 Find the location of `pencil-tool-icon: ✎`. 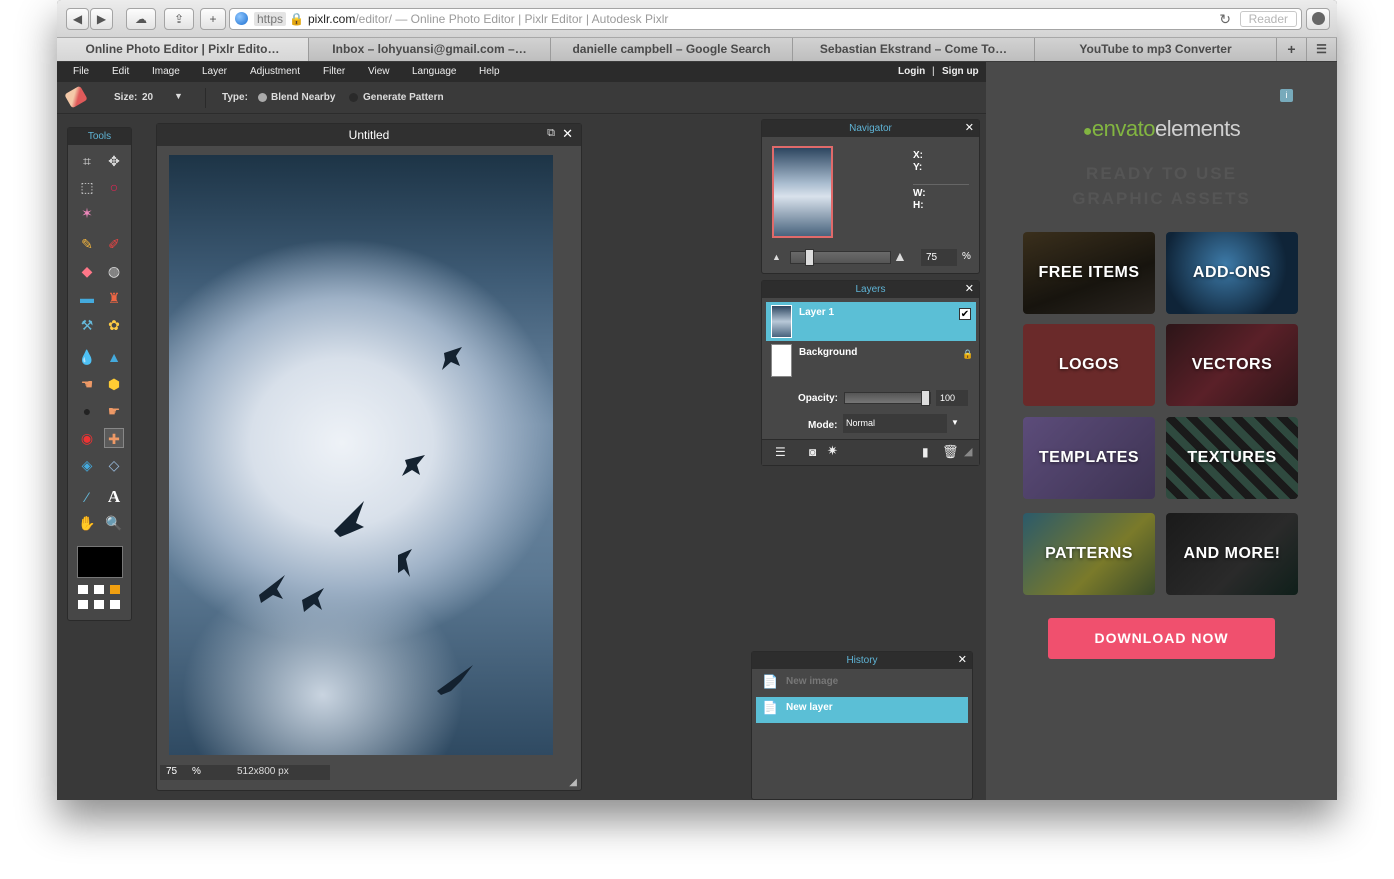

pencil-tool-icon: ✎ is located at coordinates (87, 244).